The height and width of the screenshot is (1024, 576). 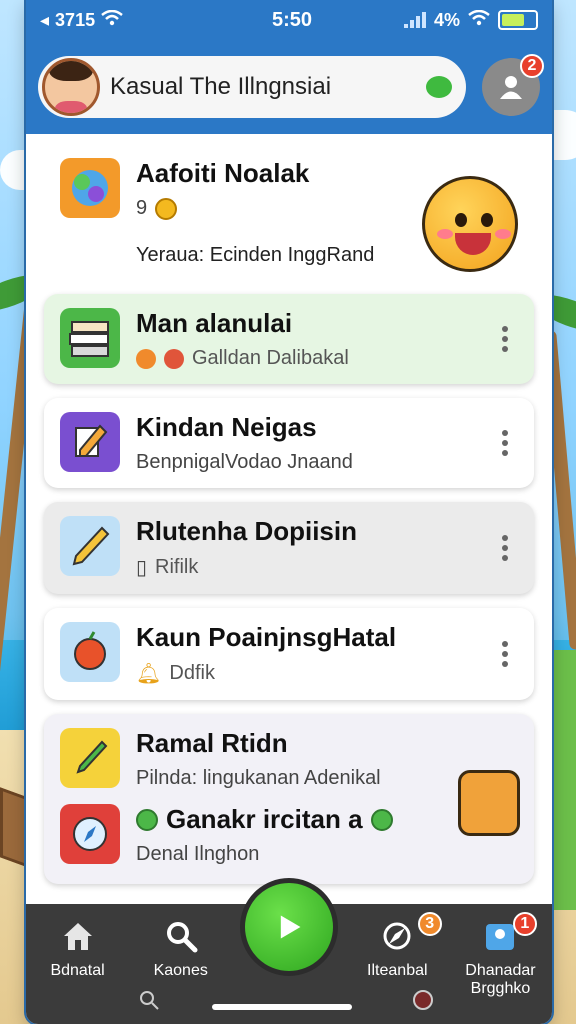 I want to click on featured-meta-text: 9, so click(x=142, y=208).